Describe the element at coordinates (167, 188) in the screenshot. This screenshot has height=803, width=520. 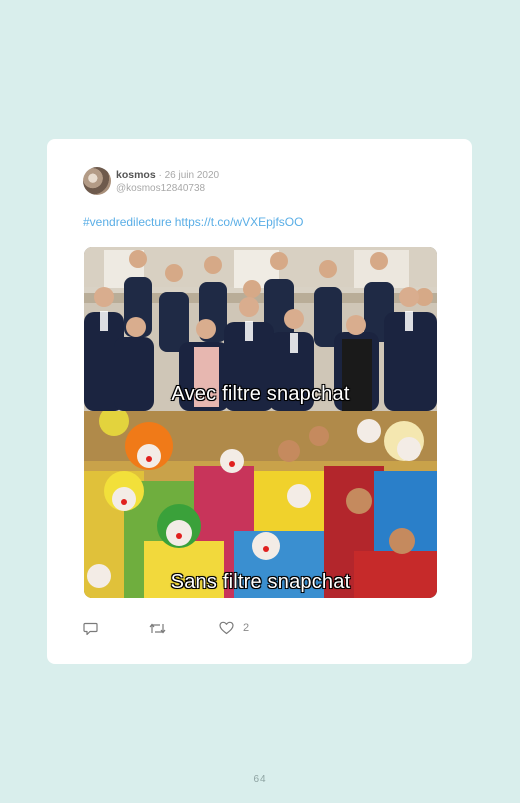
I see `author-handle: @kosmos12840738` at that location.